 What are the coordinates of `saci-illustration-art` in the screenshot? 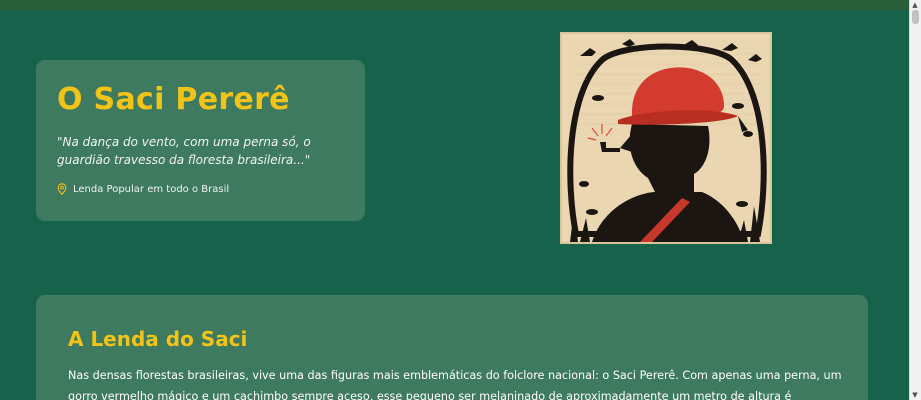 It's located at (666, 138).